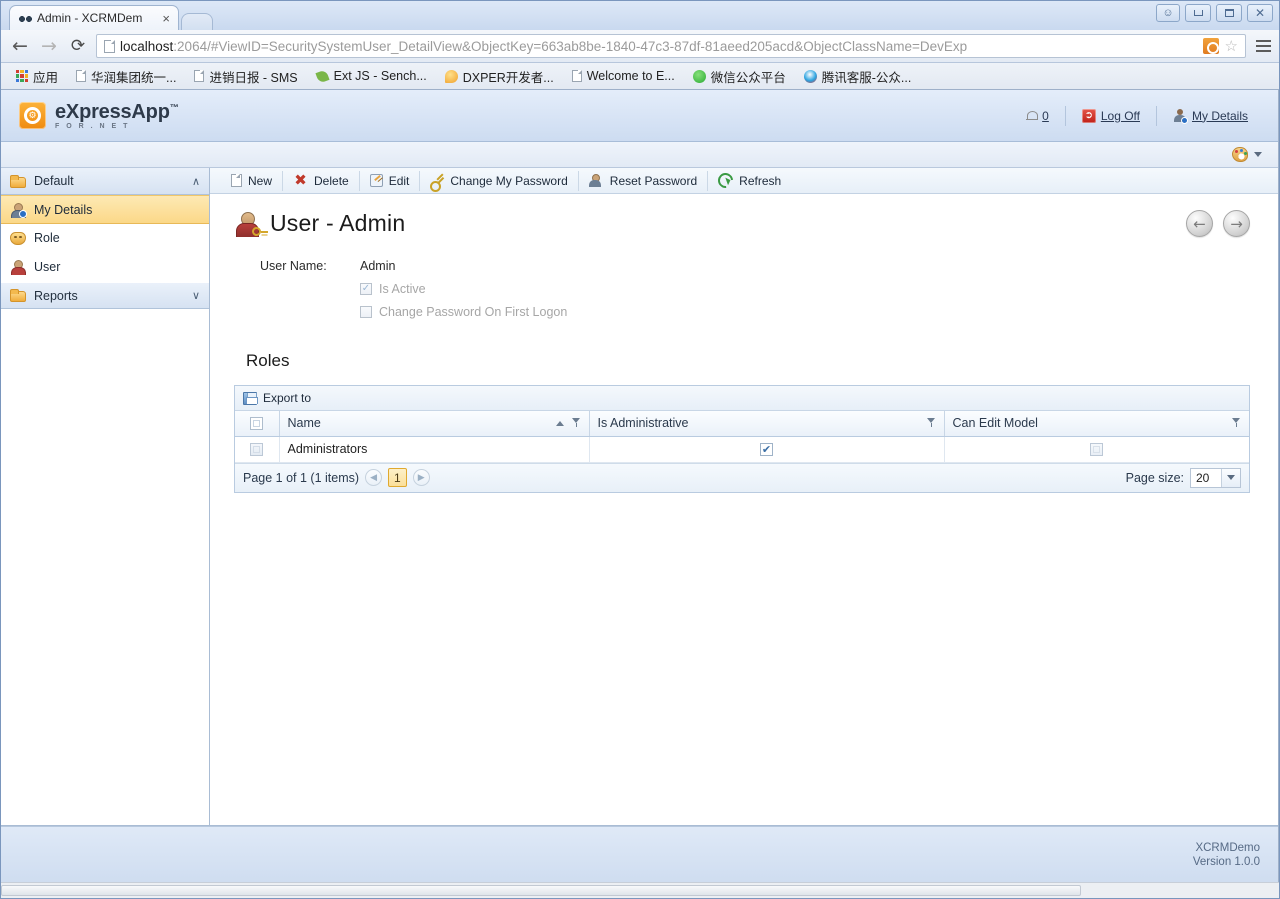  I want to click on back-icon: ←, so click(20, 46).